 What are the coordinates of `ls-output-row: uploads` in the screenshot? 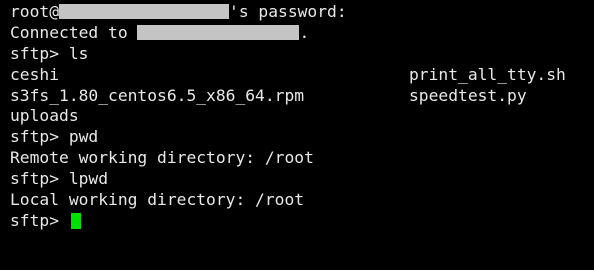 It's located at (302, 116).